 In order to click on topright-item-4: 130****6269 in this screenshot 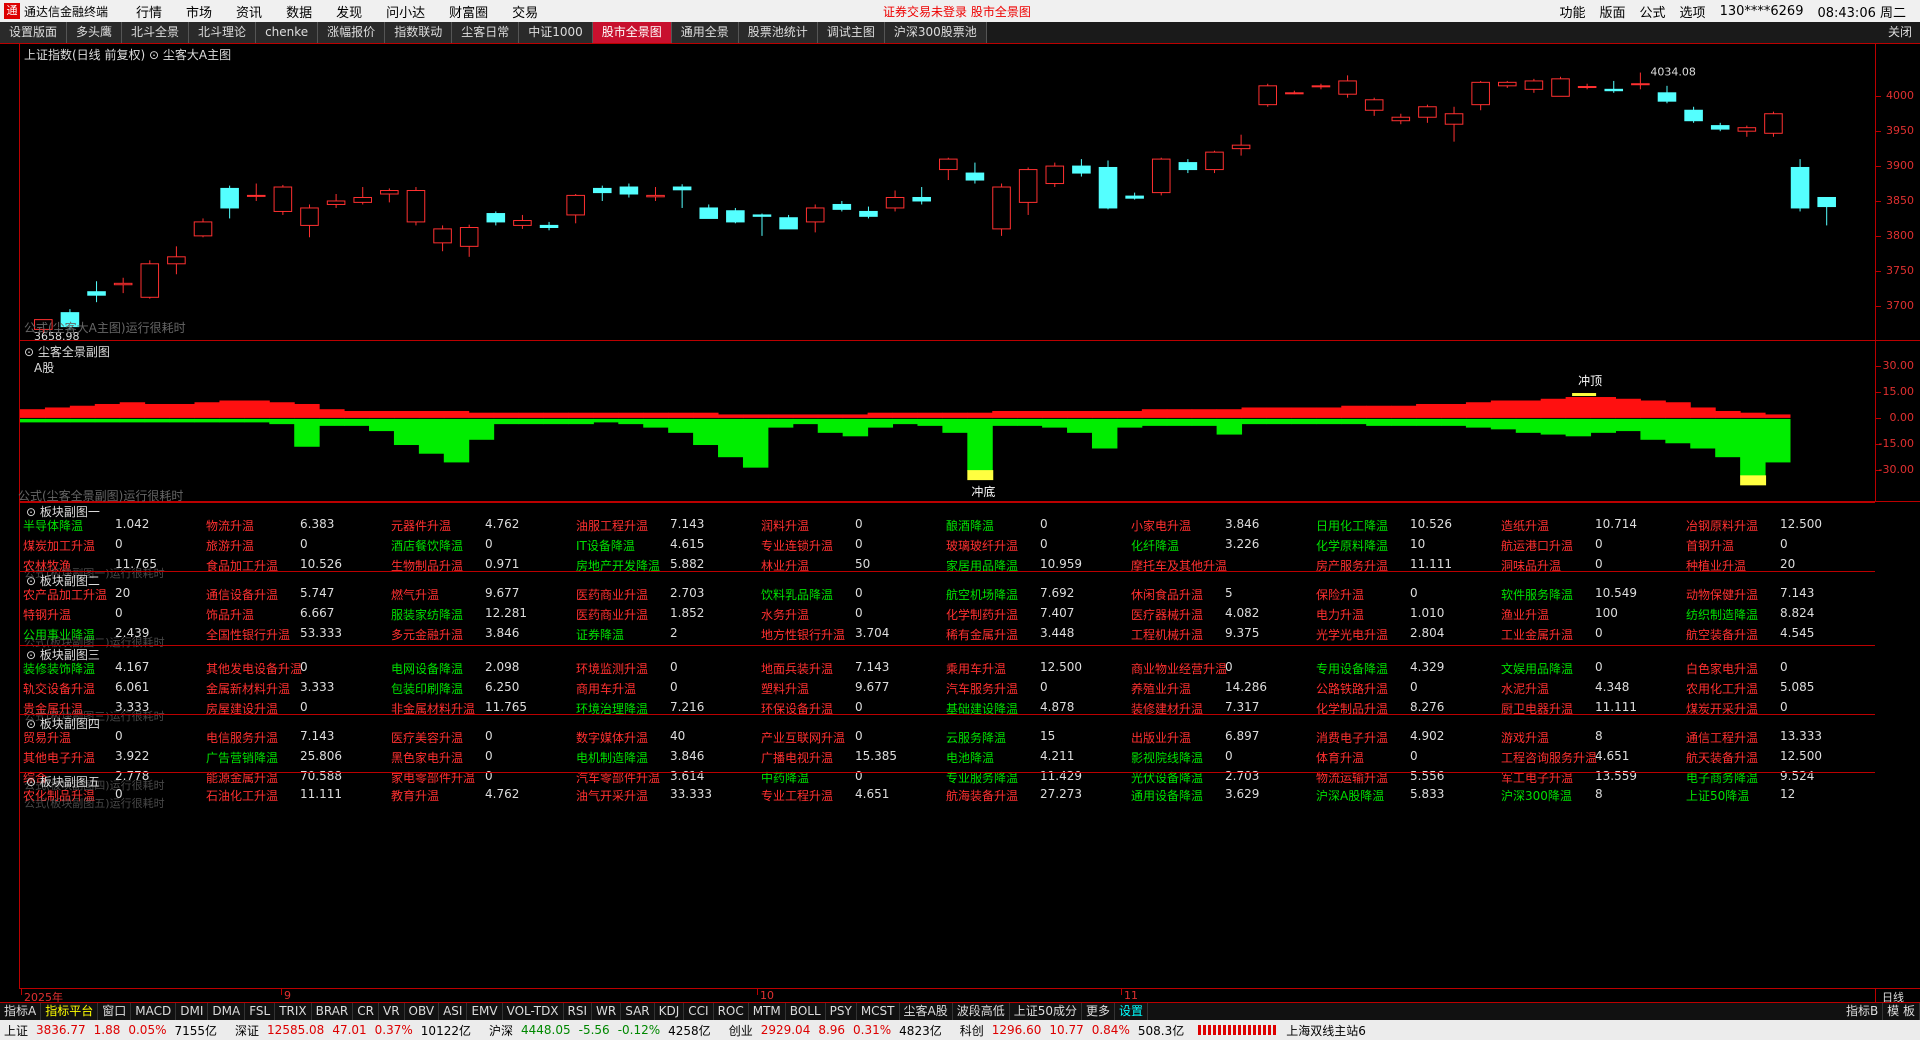, I will do `click(1762, 11)`.